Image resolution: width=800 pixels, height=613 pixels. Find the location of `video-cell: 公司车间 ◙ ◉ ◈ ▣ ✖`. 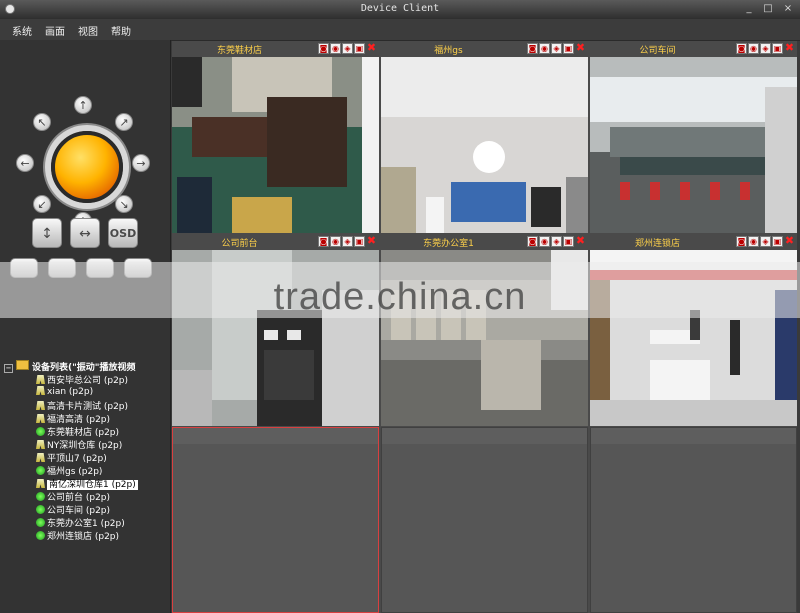

video-cell: 公司车间 ◙ ◉ ◈ ▣ ✖ is located at coordinates (693, 137).